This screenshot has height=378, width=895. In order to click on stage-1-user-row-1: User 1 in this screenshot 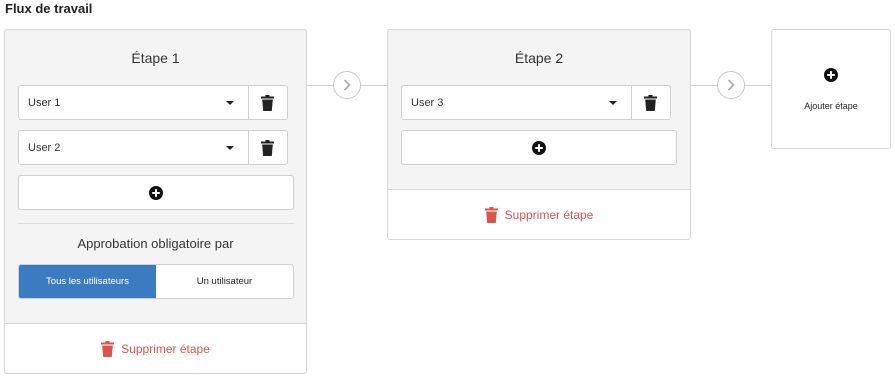, I will do `click(153, 102)`.